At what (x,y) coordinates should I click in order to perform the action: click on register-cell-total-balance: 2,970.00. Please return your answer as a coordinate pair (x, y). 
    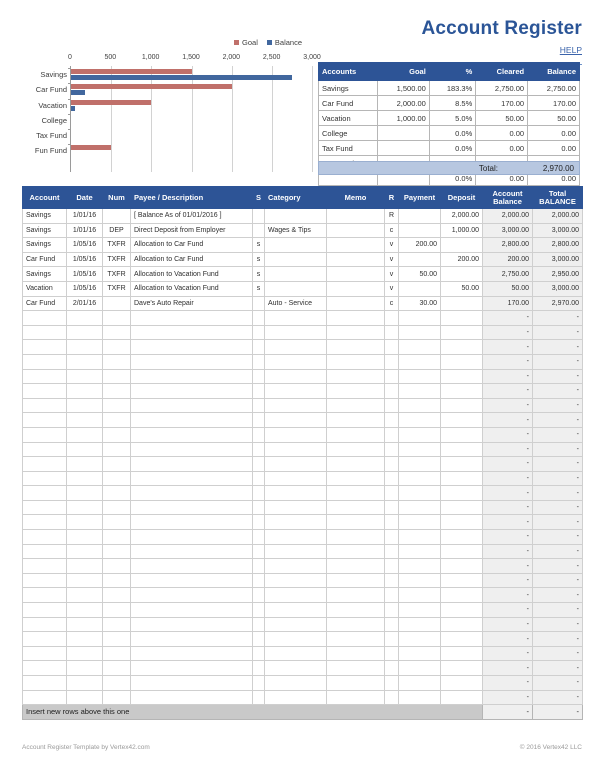
    Looking at the image, I should click on (557, 303).